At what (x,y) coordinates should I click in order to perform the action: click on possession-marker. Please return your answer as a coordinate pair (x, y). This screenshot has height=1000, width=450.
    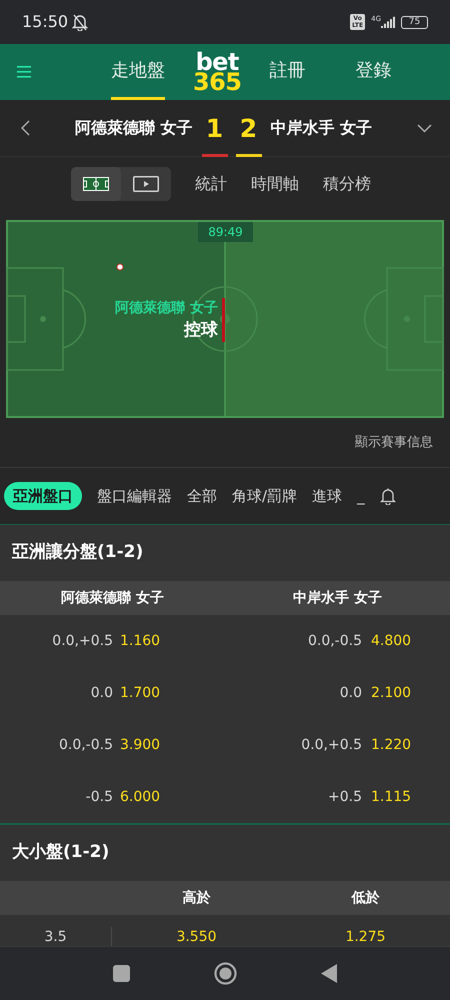
    Looking at the image, I should click on (223, 320).